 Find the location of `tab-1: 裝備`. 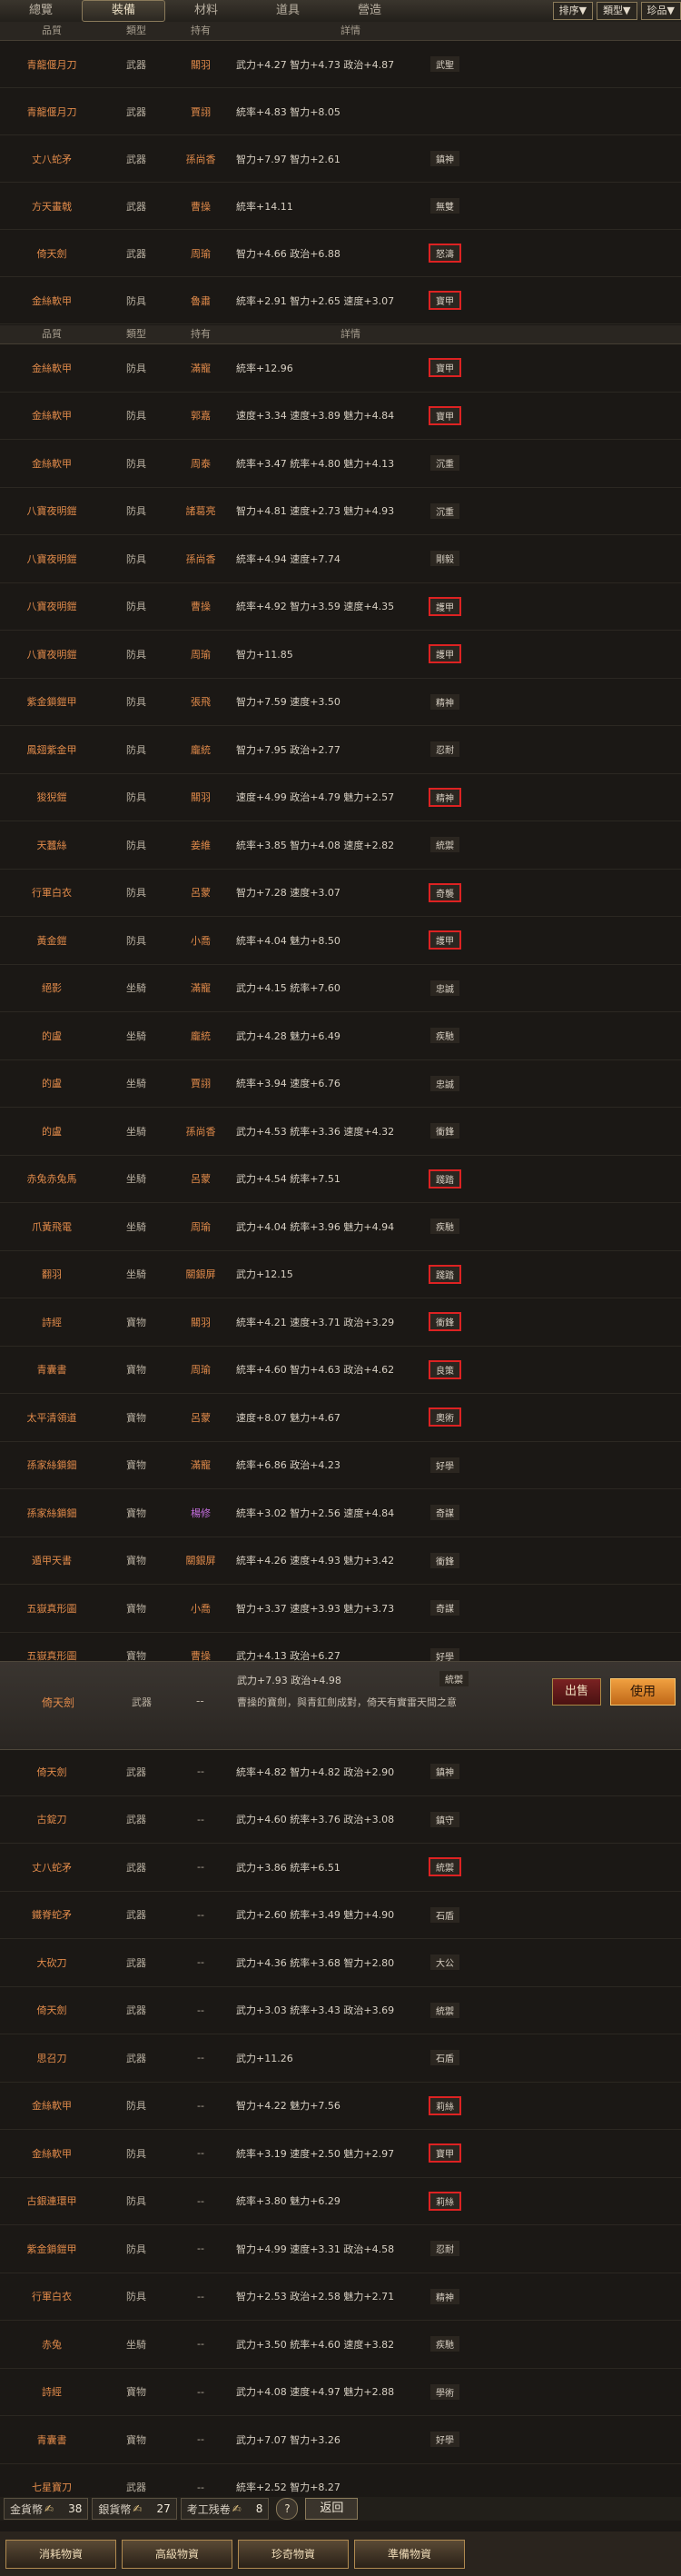

tab-1: 裝備 is located at coordinates (123, 11).